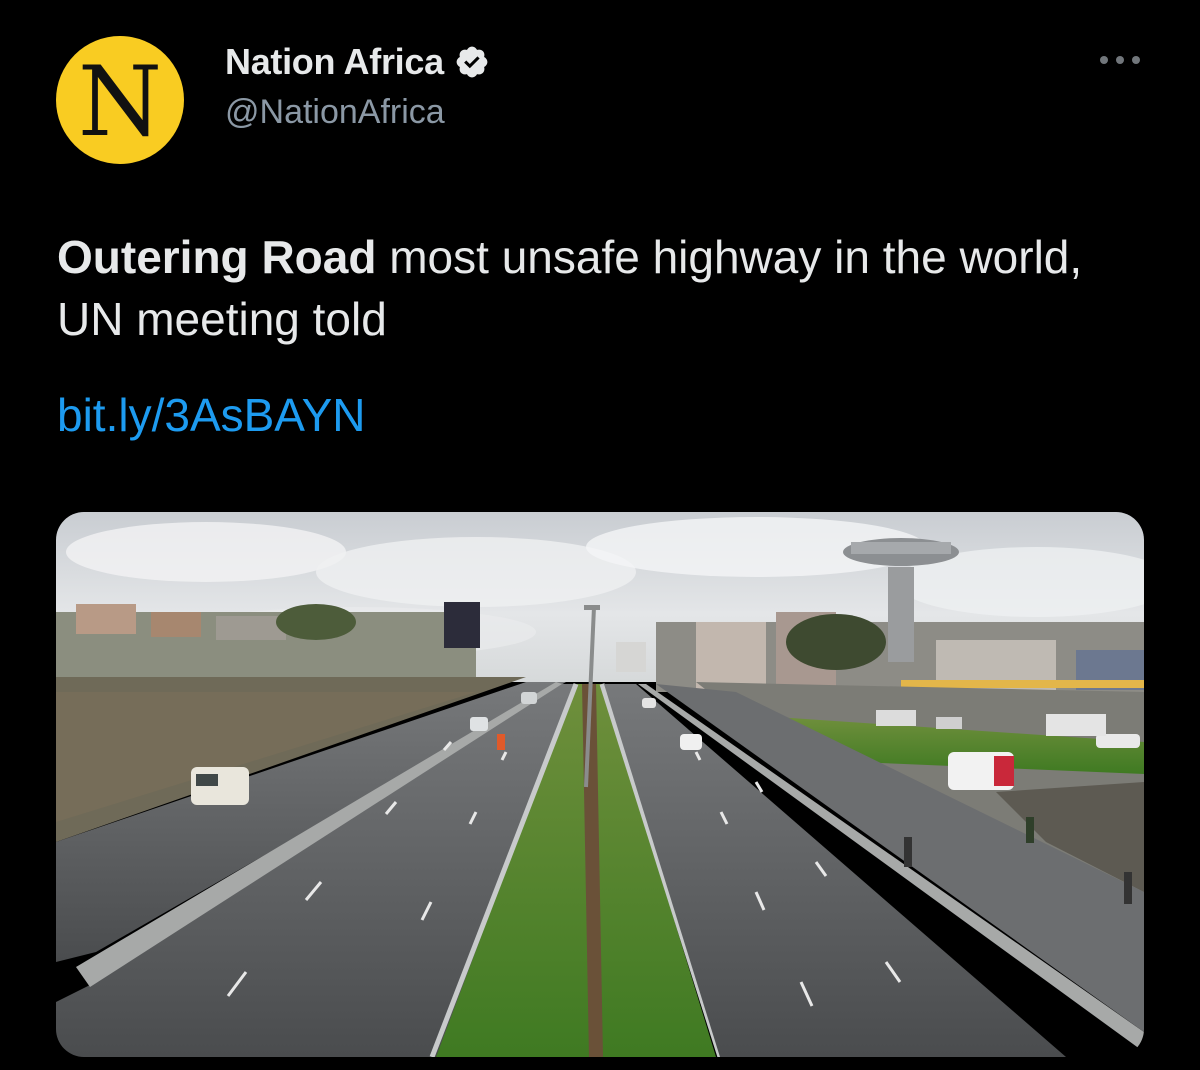 Image resolution: width=1200 pixels, height=1070 pixels. Describe the element at coordinates (335, 112) in the screenshot. I see `handle: @NationAfrica` at that location.